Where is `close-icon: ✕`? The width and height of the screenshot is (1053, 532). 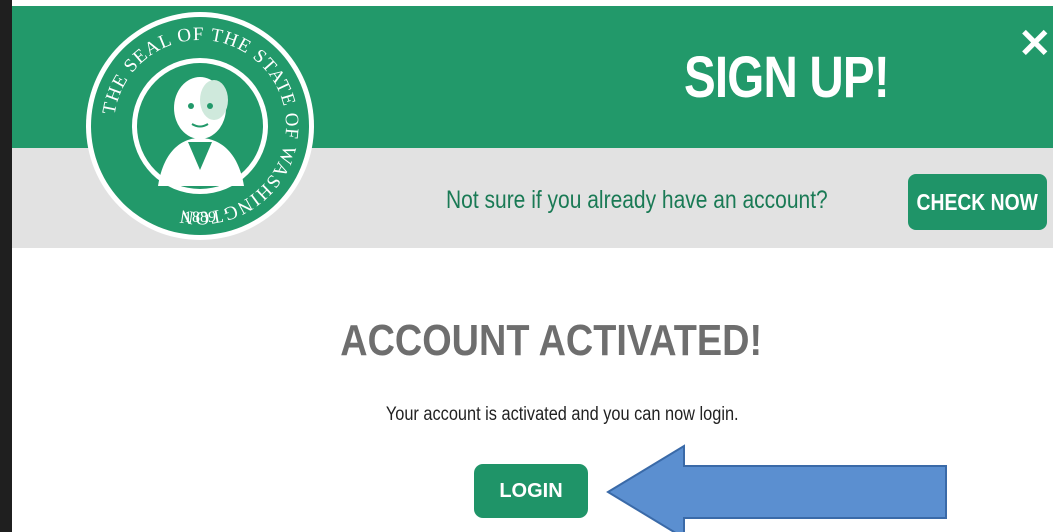 close-icon: ✕ is located at coordinates (1035, 44).